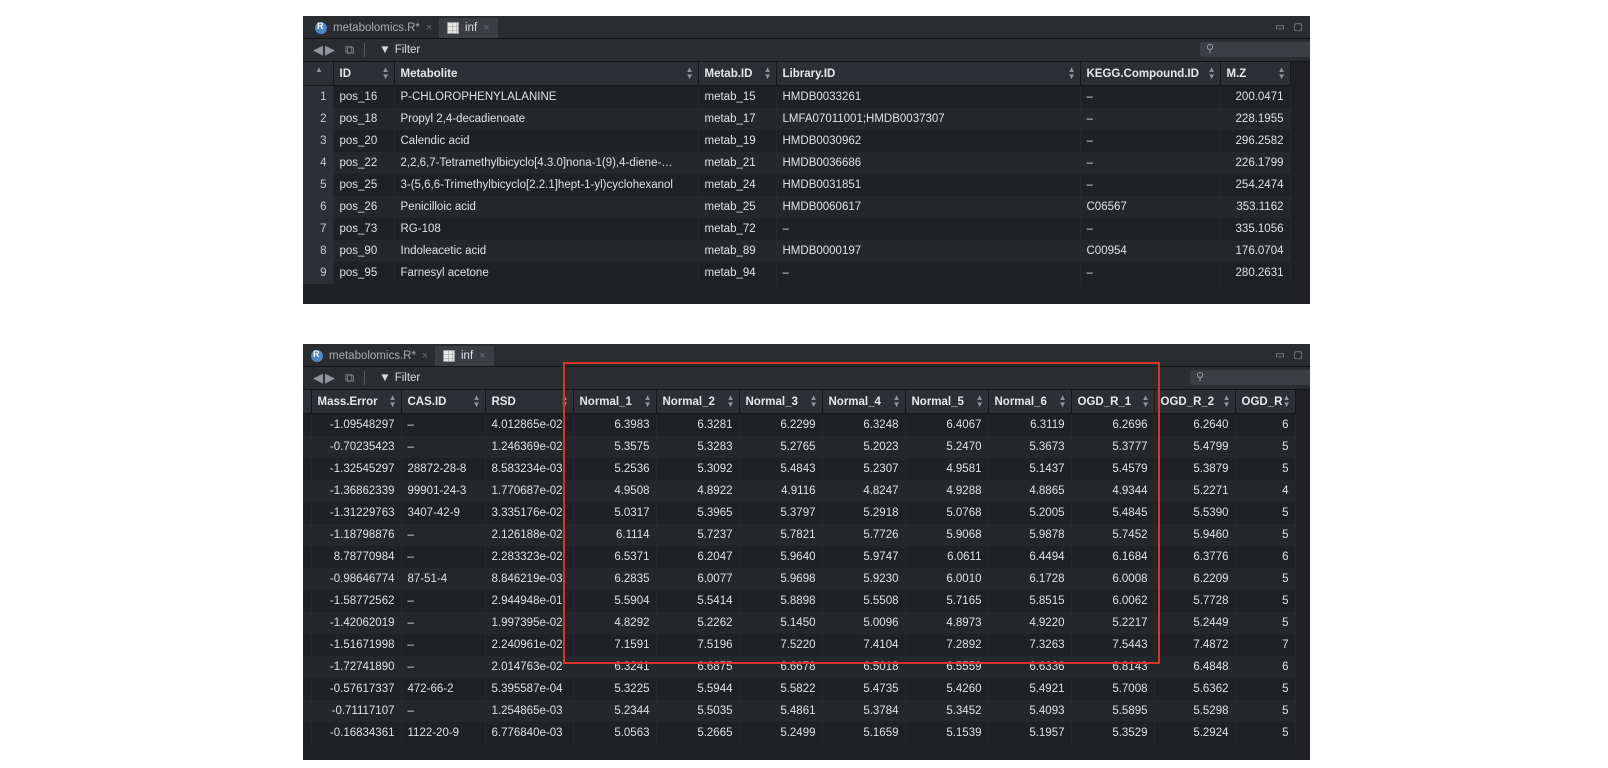  I want to click on column-header-label: CAS.ID, so click(427, 401).